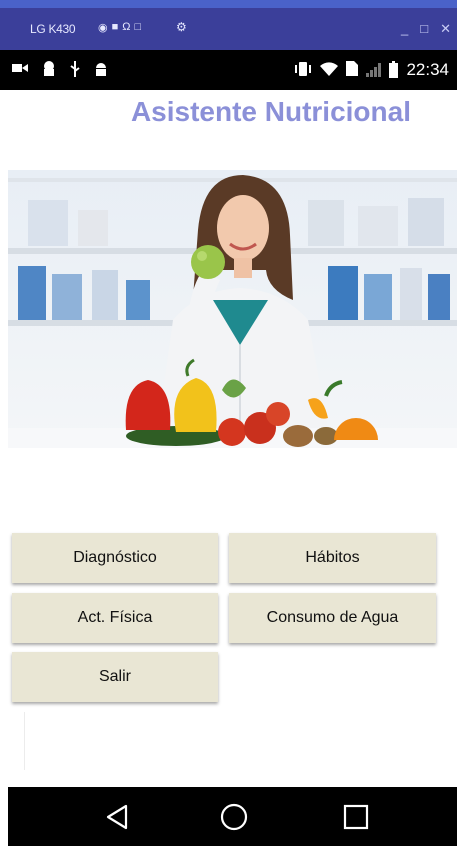 This screenshot has width=457, height=846. What do you see at coordinates (270, 111) in the screenshot?
I see `app-title: Asistente Nutricional` at bounding box center [270, 111].